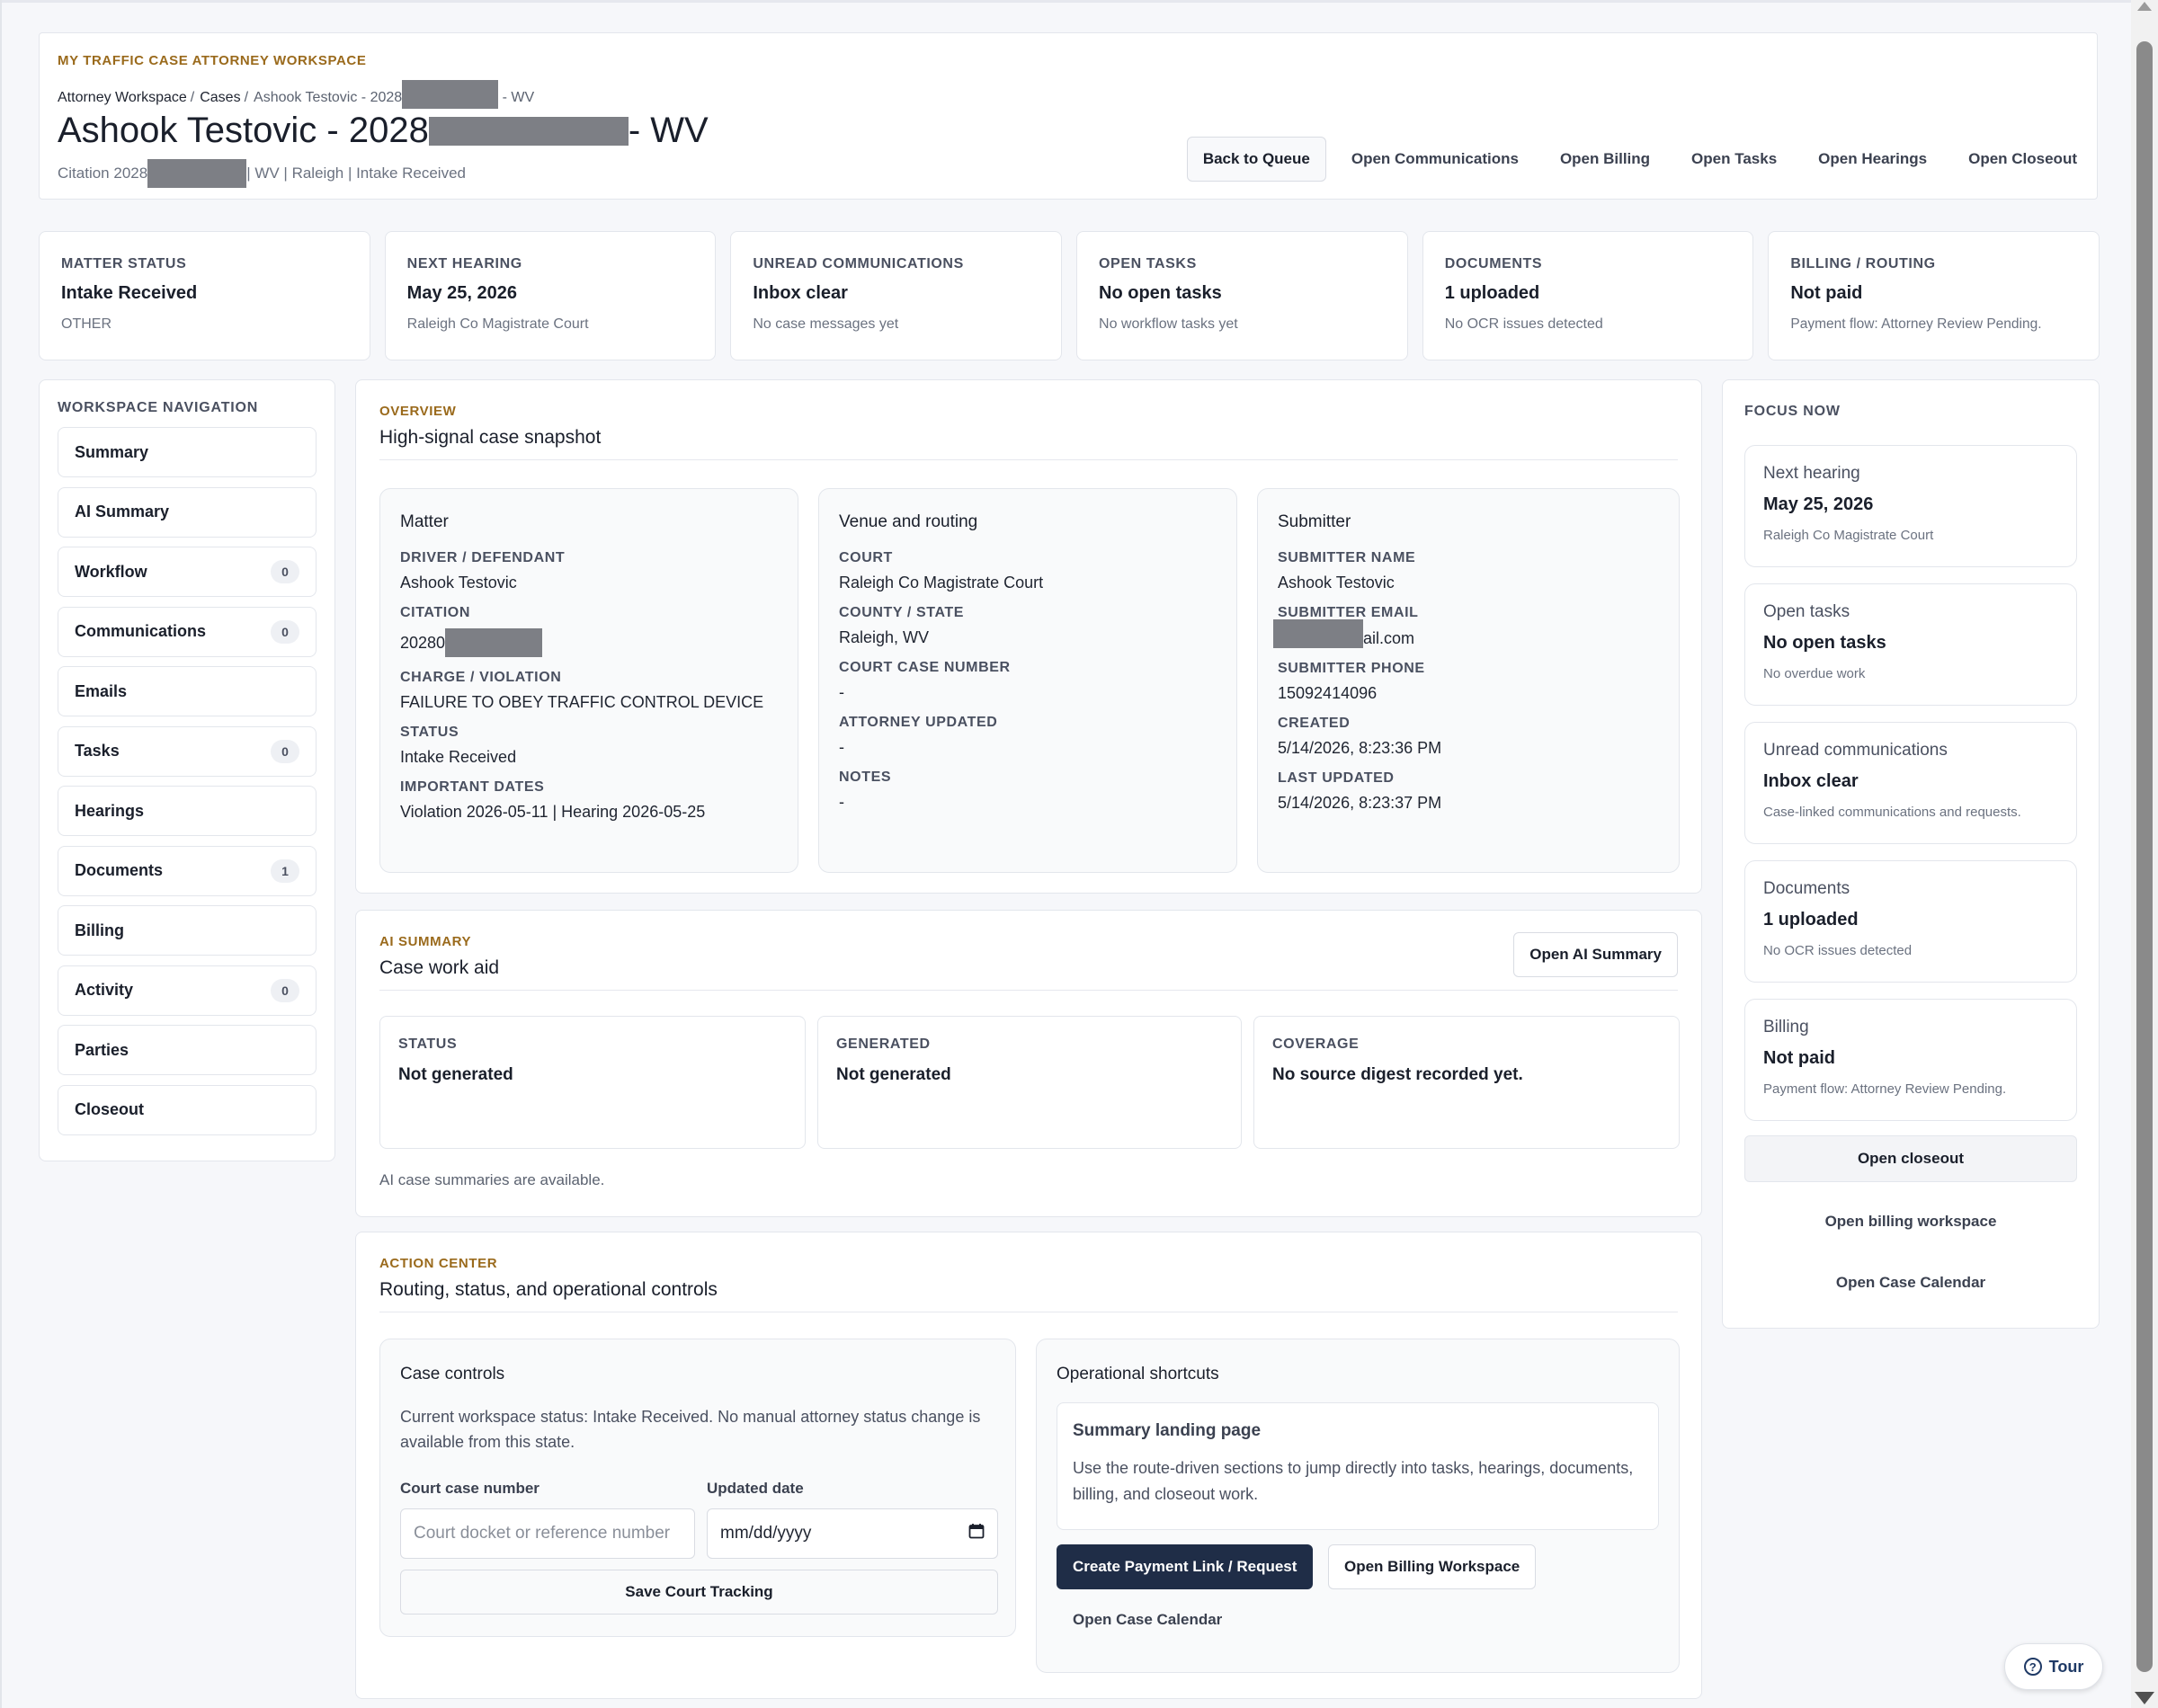 Image resolution: width=2158 pixels, height=1708 pixels. Describe the element at coordinates (86, 324) in the screenshot. I see `stat-sub: OTHER` at that location.